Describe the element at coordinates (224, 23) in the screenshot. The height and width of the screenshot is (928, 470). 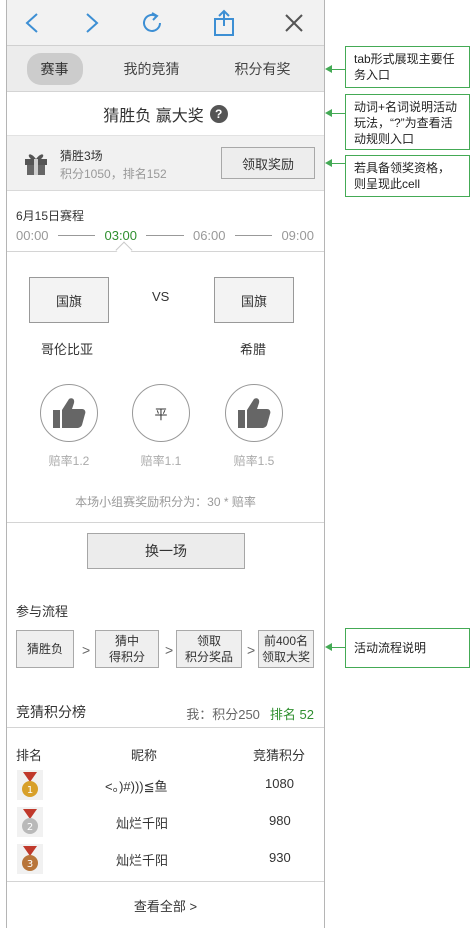
I see `share-icon` at that location.